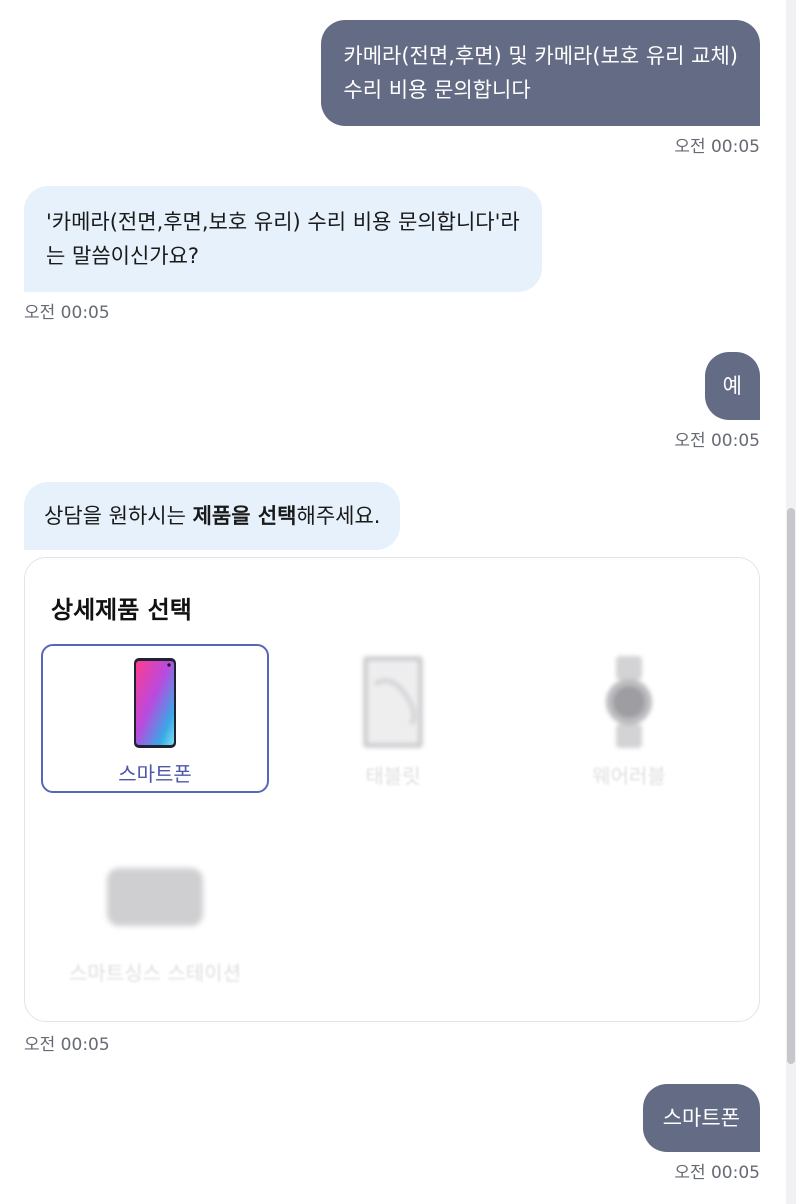 The width and height of the screenshot is (796, 1204). Describe the element at coordinates (121, 610) in the screenshot. I see `card-title: 상세제품 선택` at that location.